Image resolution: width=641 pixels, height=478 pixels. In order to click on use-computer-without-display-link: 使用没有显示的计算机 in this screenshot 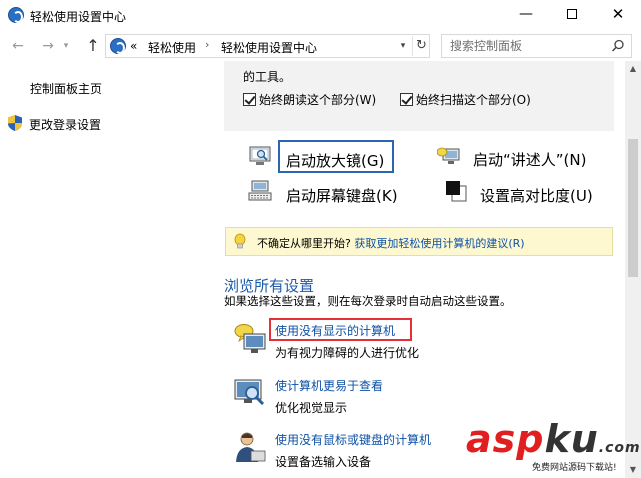, I will do `click(335, 330)`.